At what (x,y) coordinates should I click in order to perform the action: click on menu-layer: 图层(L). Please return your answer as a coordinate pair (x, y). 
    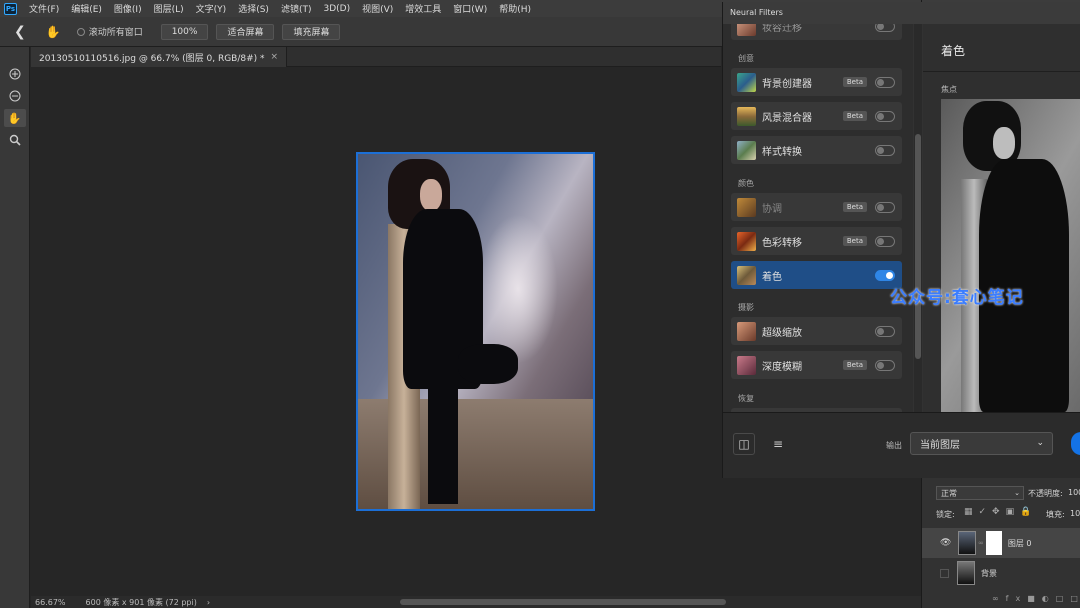
    Looking at the image, I should click on (169, 8).